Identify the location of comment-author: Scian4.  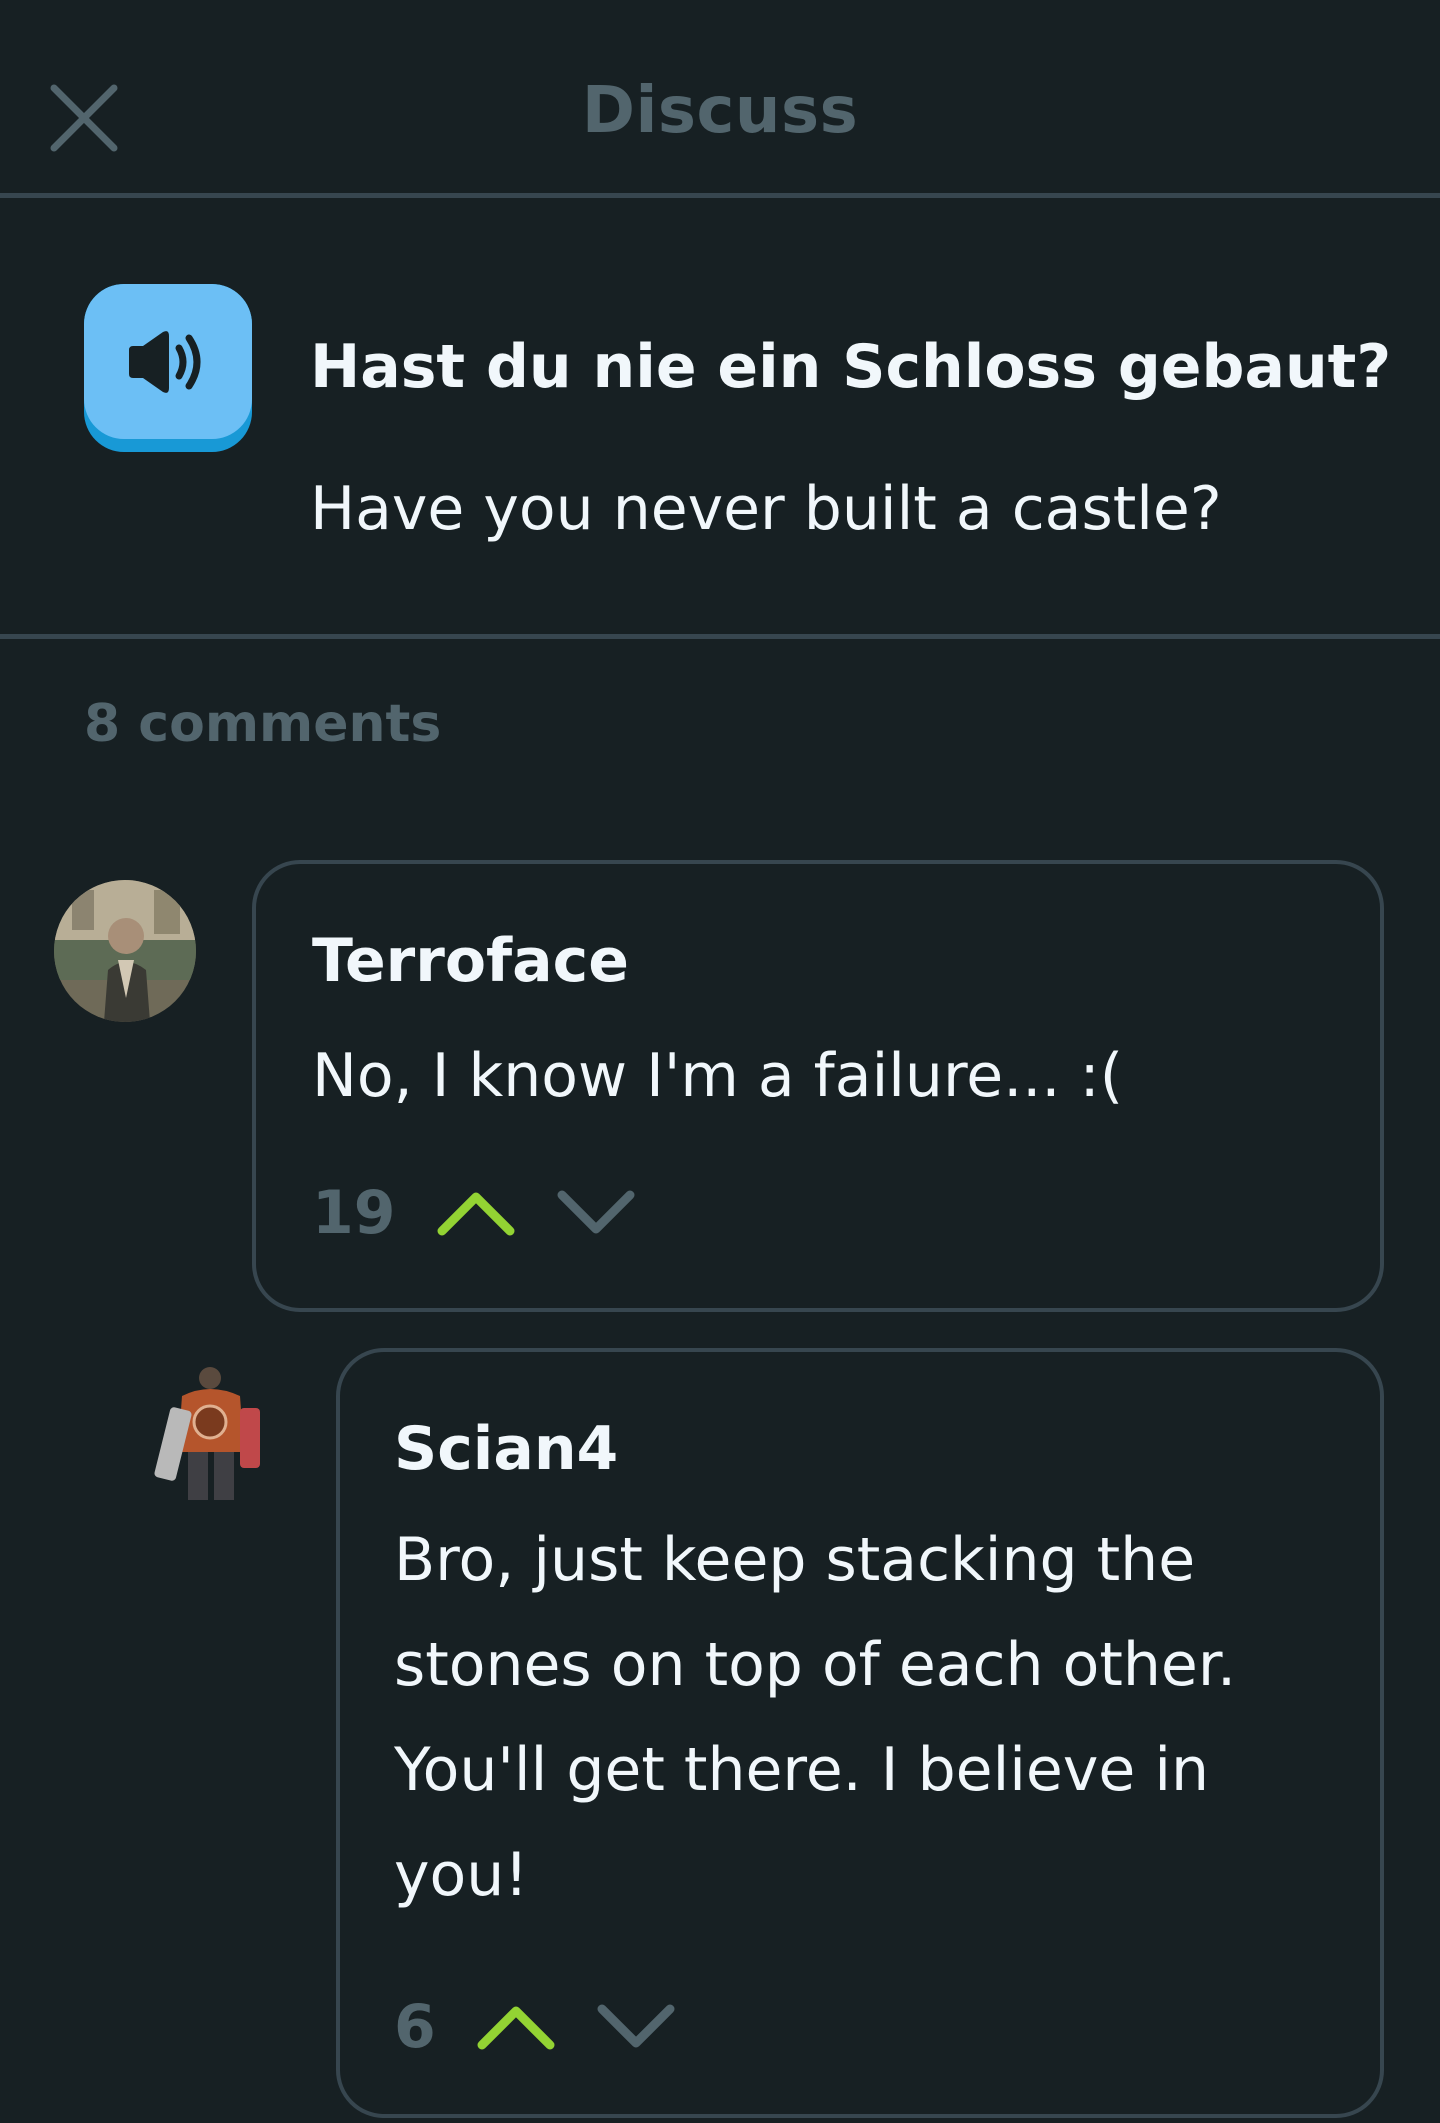
(506, 1449).